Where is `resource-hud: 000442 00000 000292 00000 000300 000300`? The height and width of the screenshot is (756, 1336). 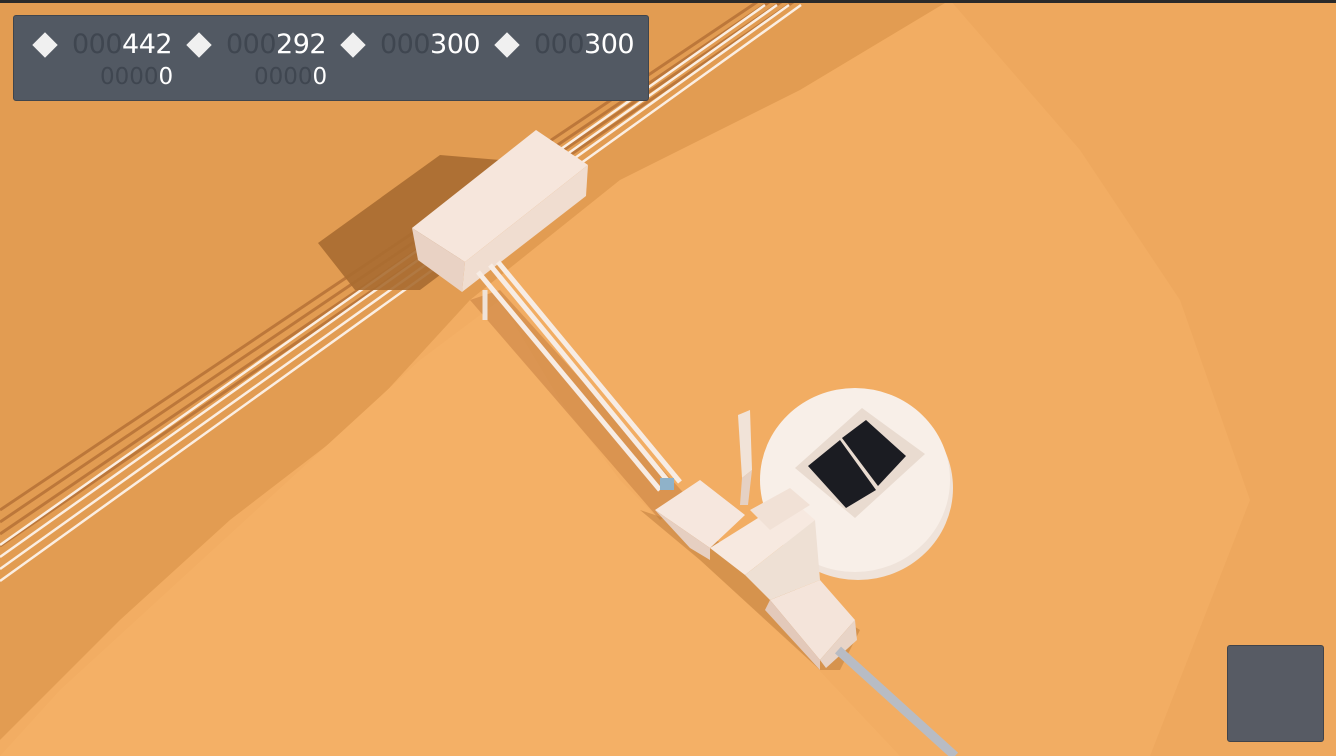 resource-hud: 000442 00000 000292 00000 000300 000300 is located at coordinates (331, 58).